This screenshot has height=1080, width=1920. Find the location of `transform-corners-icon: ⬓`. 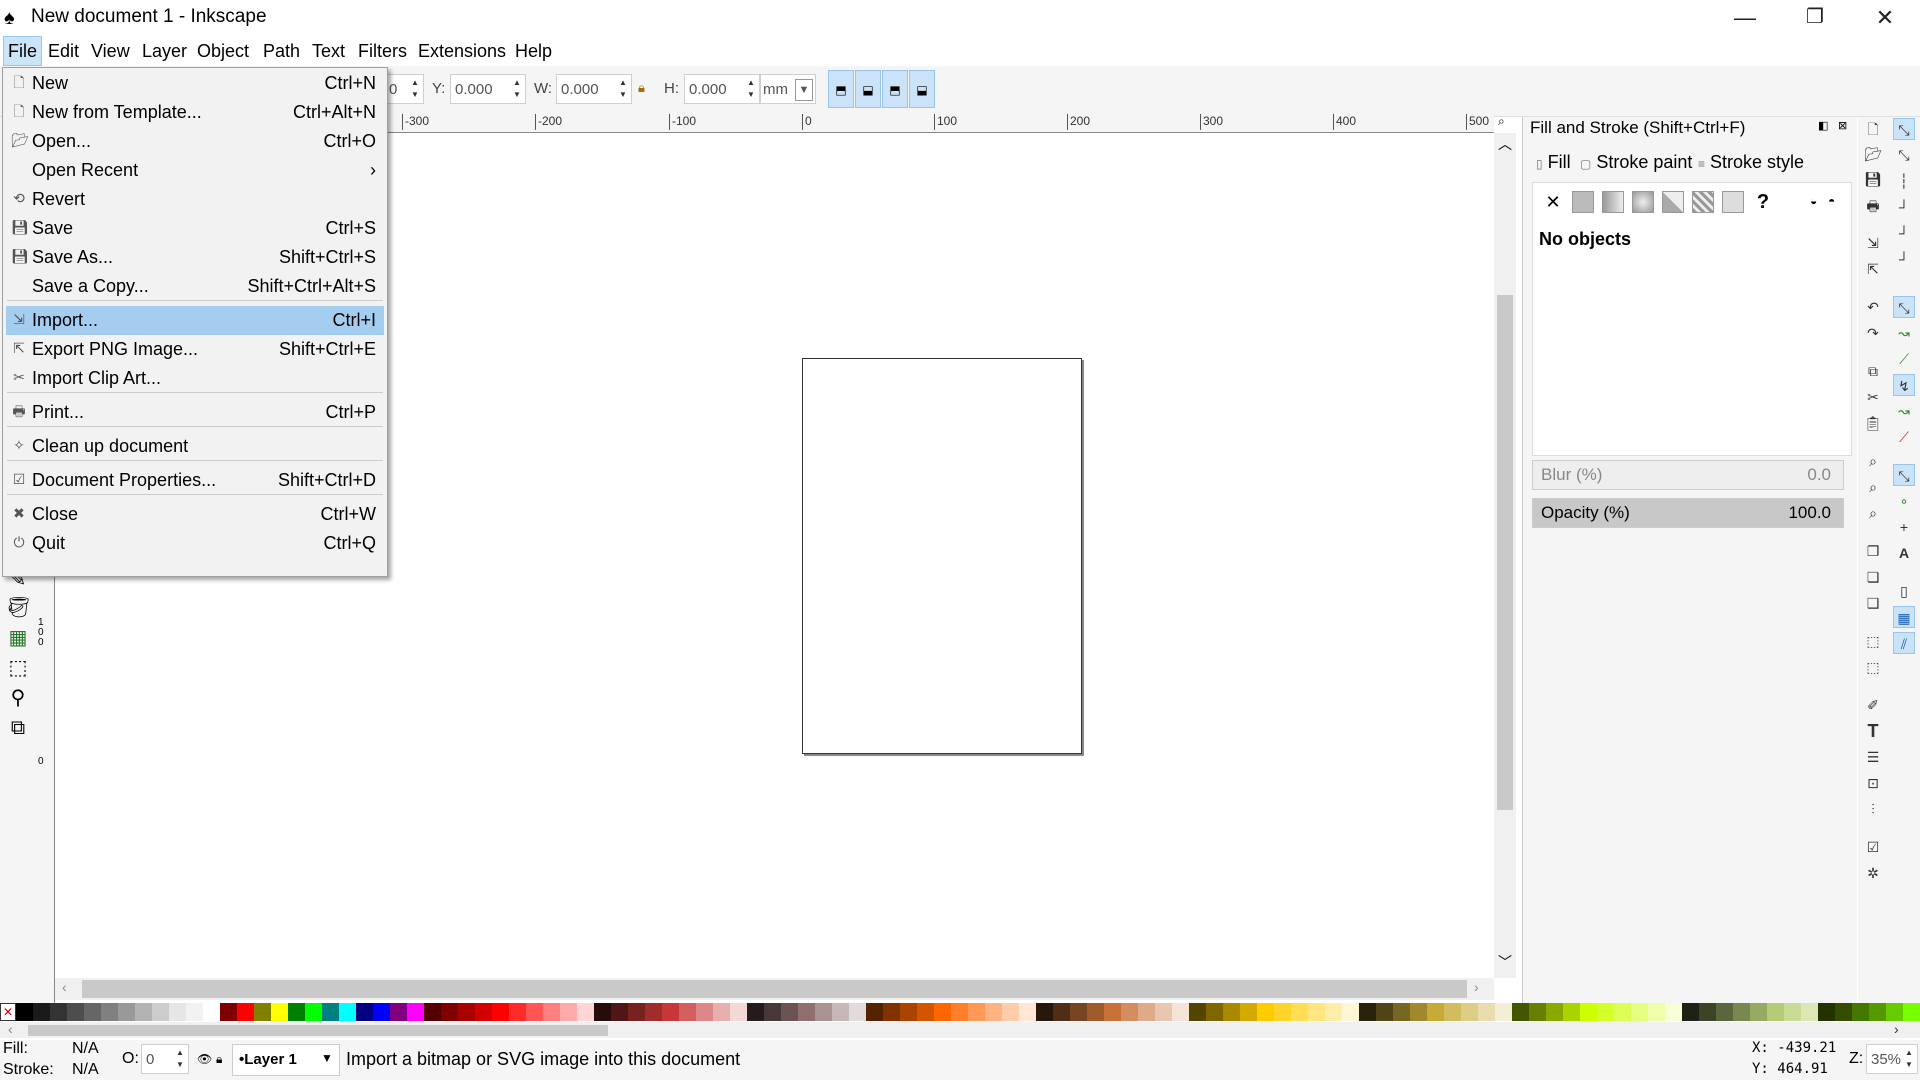

transform-corners-icon: ⬓ is located at coordinates (868, 89).